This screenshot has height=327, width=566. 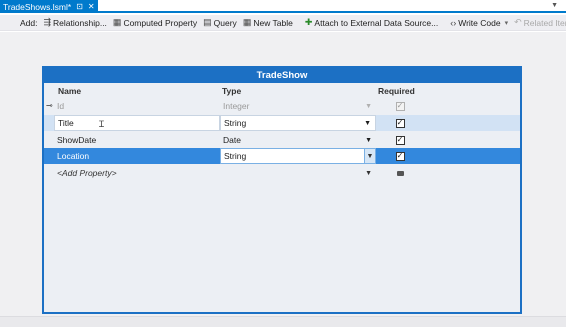 I want to click on new-table-button: ▦ New Table, so click(x=268, y=22).